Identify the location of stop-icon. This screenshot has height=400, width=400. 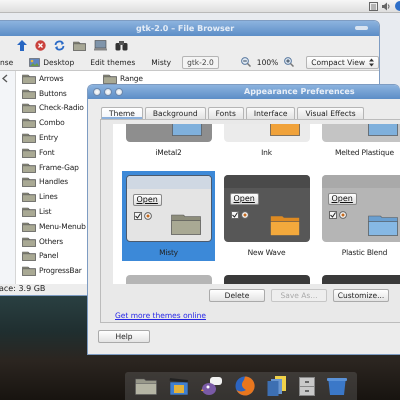
(40, 45).